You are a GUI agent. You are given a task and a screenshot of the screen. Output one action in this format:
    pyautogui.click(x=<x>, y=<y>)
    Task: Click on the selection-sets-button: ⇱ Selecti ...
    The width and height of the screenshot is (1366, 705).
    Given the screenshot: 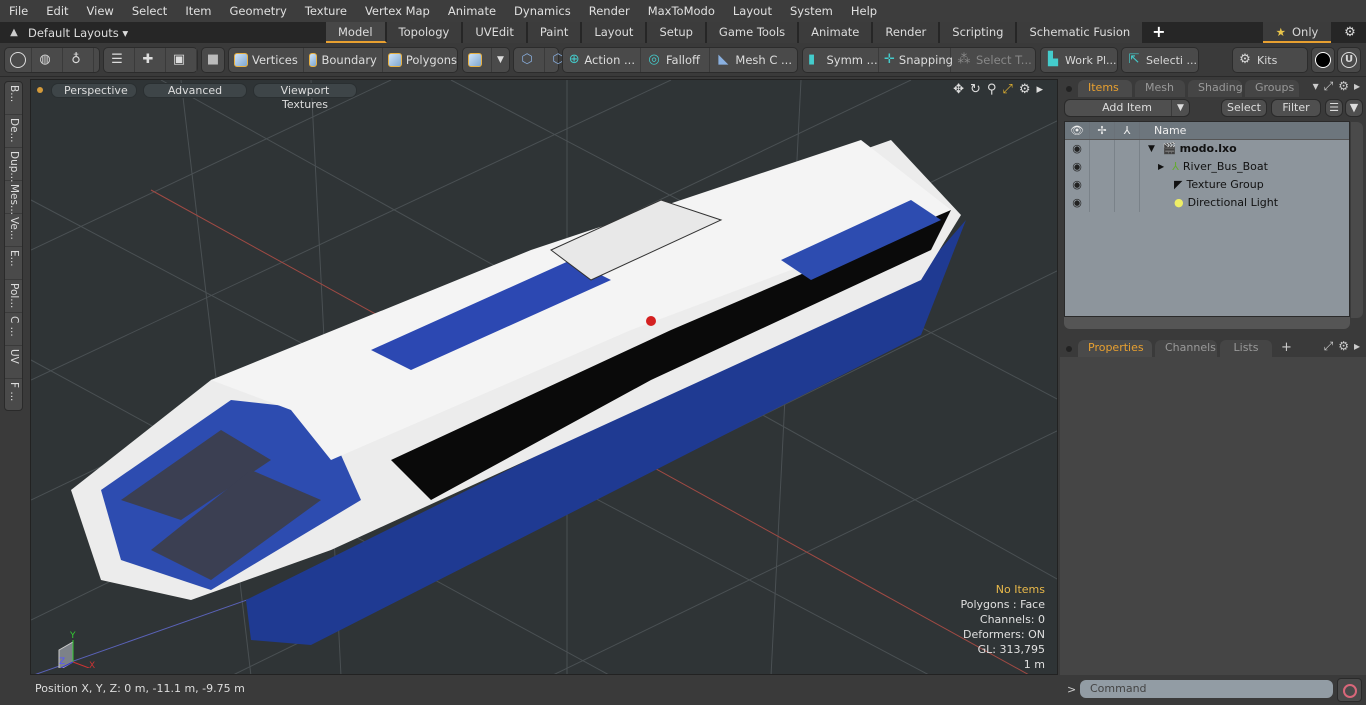 What is the action you would take?
    pyautogui.click(x=1160, y=60)
    